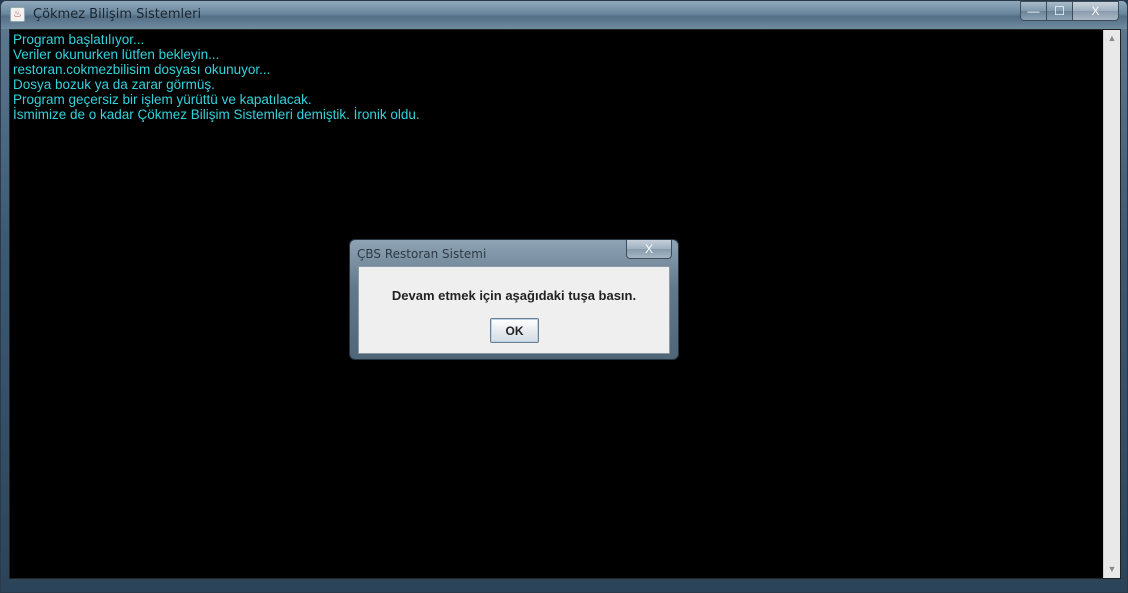  What do you see at coordinates (17, 14) in the screenshot?
I see `java-icon: ♨` at bounding box center [17, 14].